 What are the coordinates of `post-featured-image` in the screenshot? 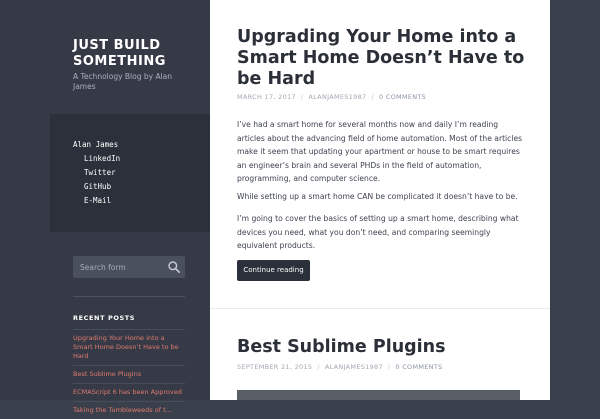 It's located at (378, 395).